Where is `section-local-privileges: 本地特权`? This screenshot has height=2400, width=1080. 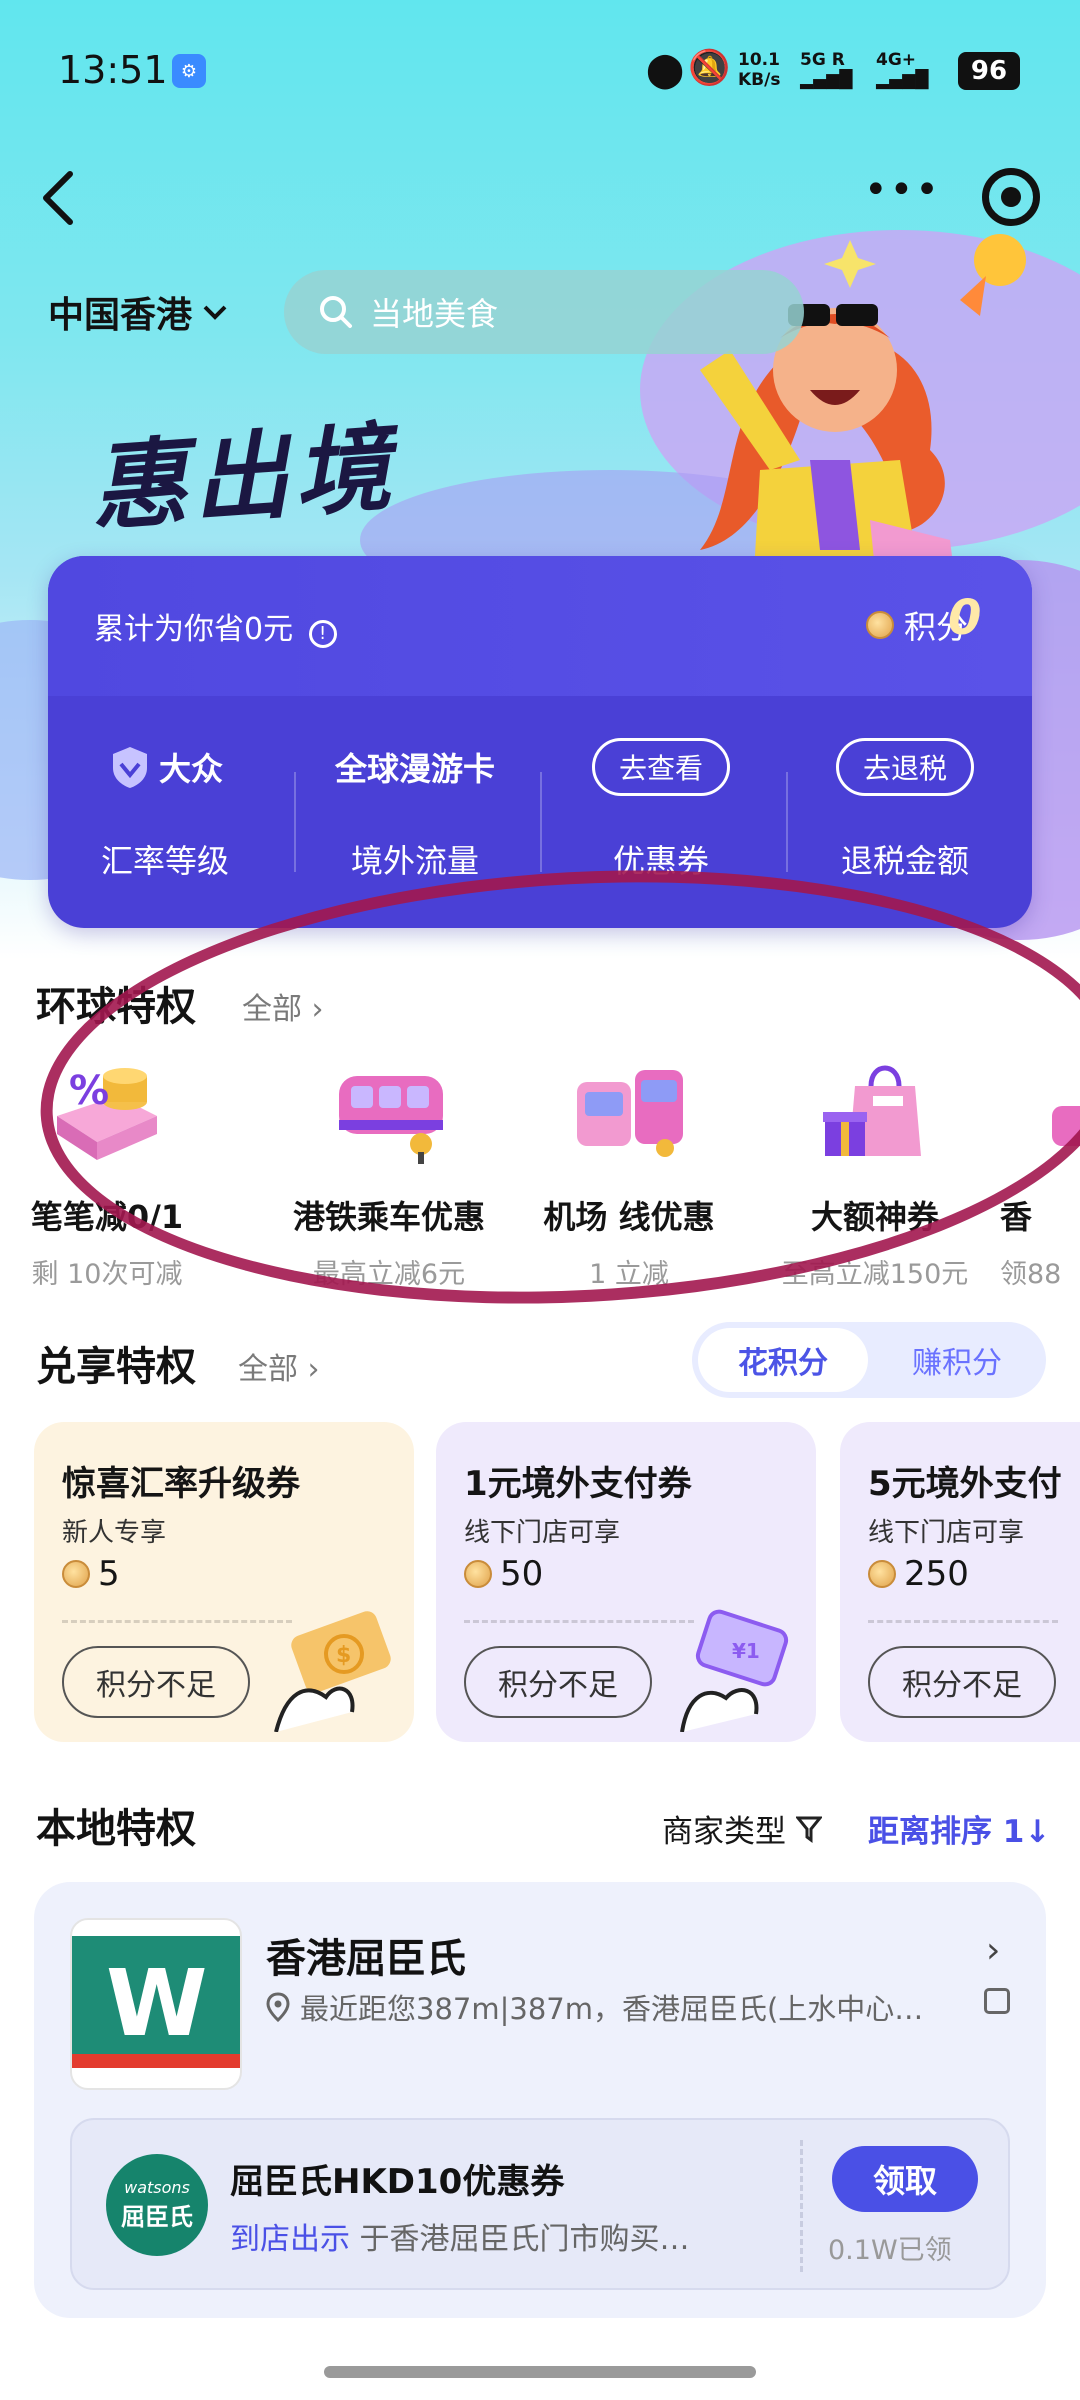 section-local-privileges: 本地特权 is located at coordinates (116, 1825).